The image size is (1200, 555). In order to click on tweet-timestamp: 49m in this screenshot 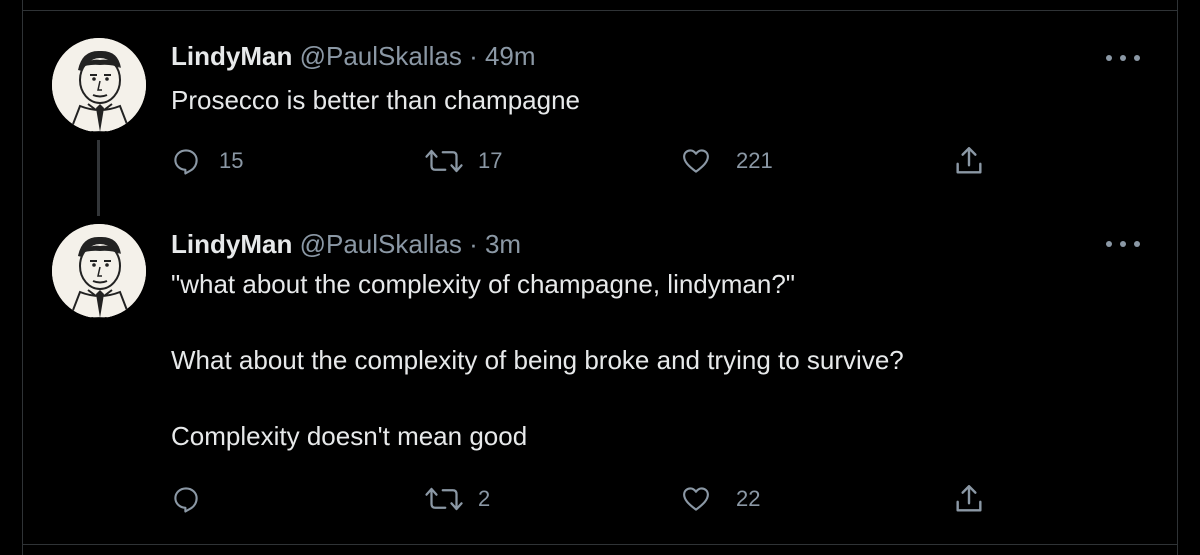, I will do `click(510, 56)`.